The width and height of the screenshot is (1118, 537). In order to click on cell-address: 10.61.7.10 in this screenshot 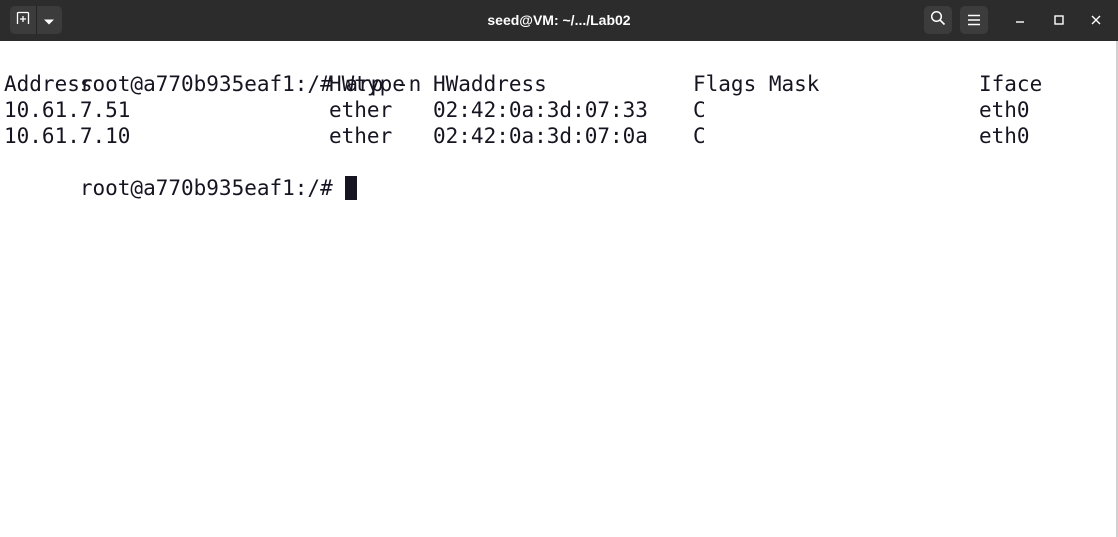, I will do `click(67, 136)`.